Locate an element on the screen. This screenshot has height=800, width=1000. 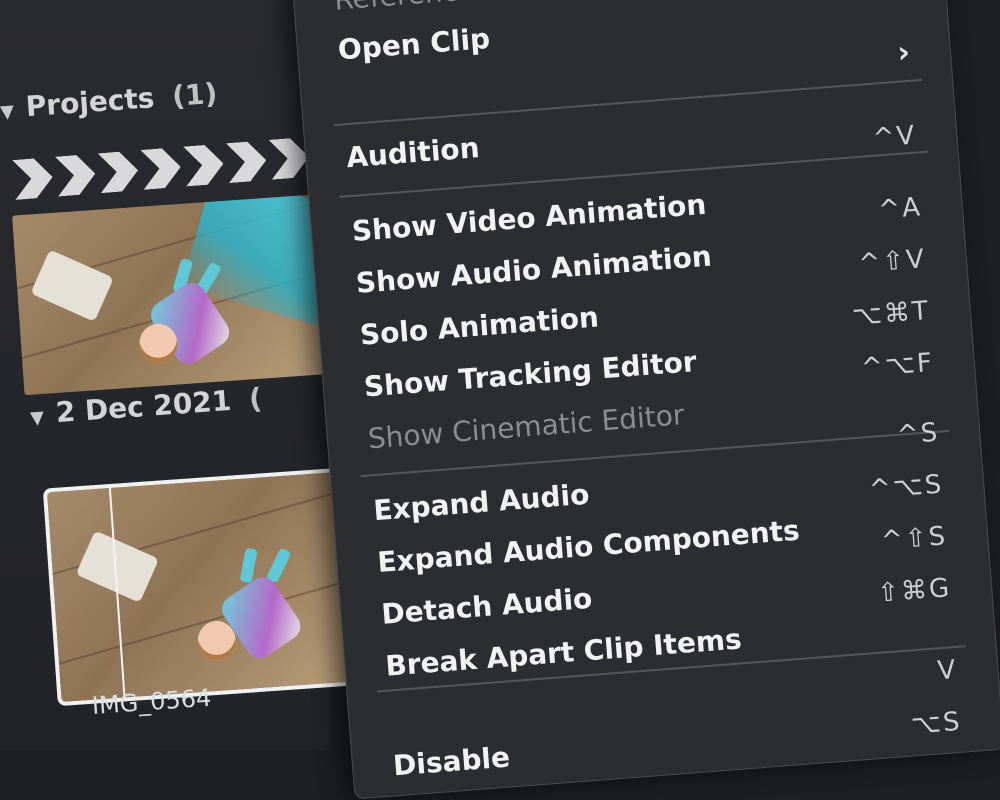
kid-leg is located at coordinates (248, 565).